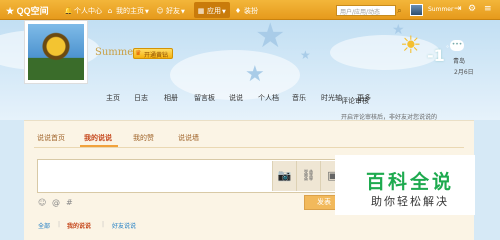  What do you see at coordinates (331, 98) in the screenshot?
I see `nav-timeline: 时光轴` at bounding box center [331, 98].